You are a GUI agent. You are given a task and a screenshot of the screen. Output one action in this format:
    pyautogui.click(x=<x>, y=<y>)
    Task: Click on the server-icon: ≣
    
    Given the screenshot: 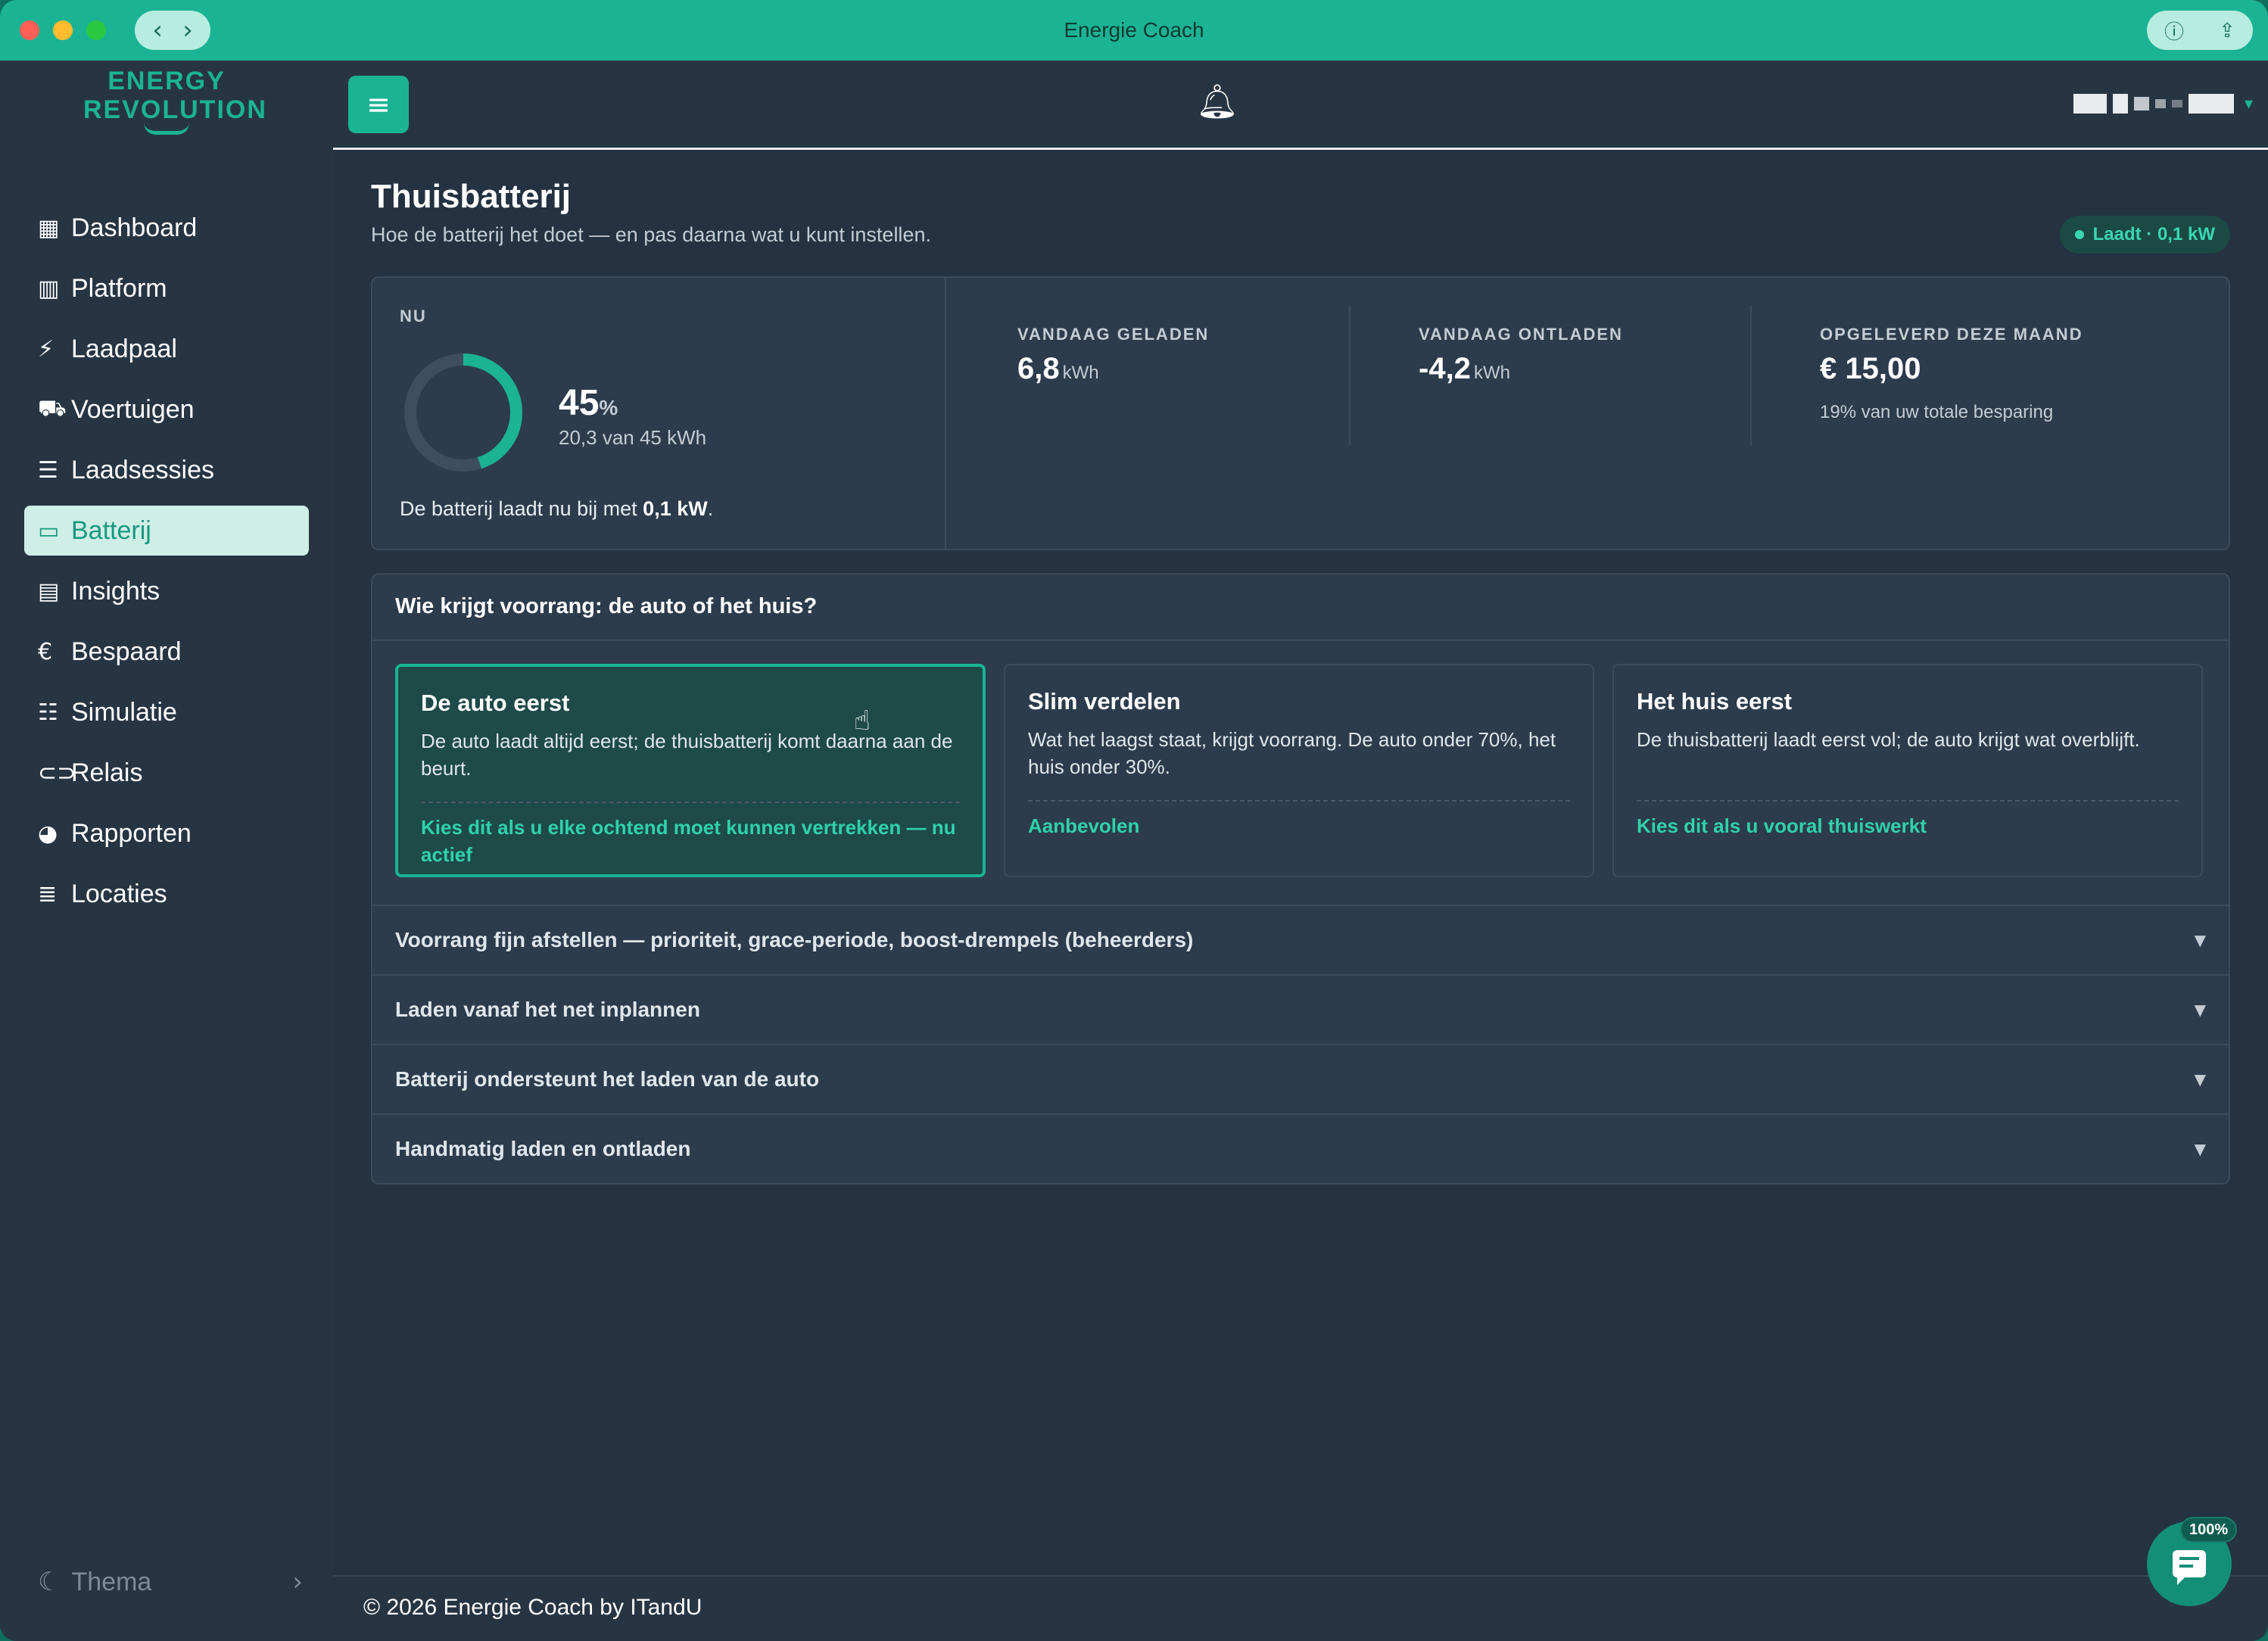 What is the action you would take?
    pyautogui.click(x=48, y=894)
    